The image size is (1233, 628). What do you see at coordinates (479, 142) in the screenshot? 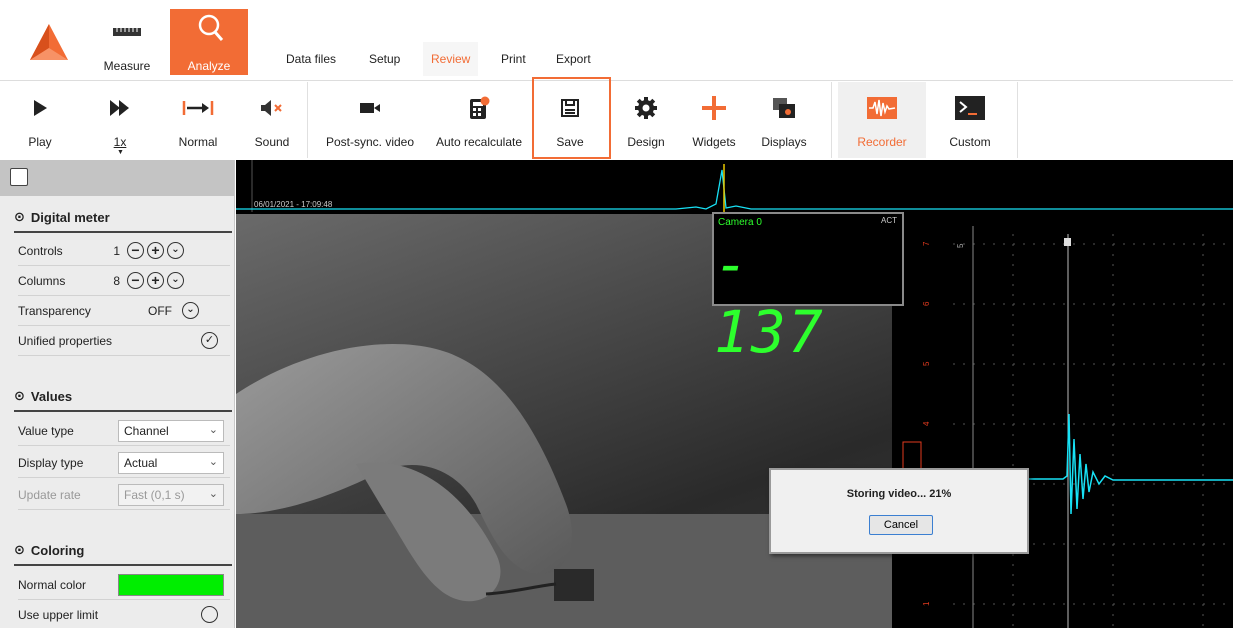
I see `auto-recalculate-label: Auto recalculate` at bounding box center [479, 142].